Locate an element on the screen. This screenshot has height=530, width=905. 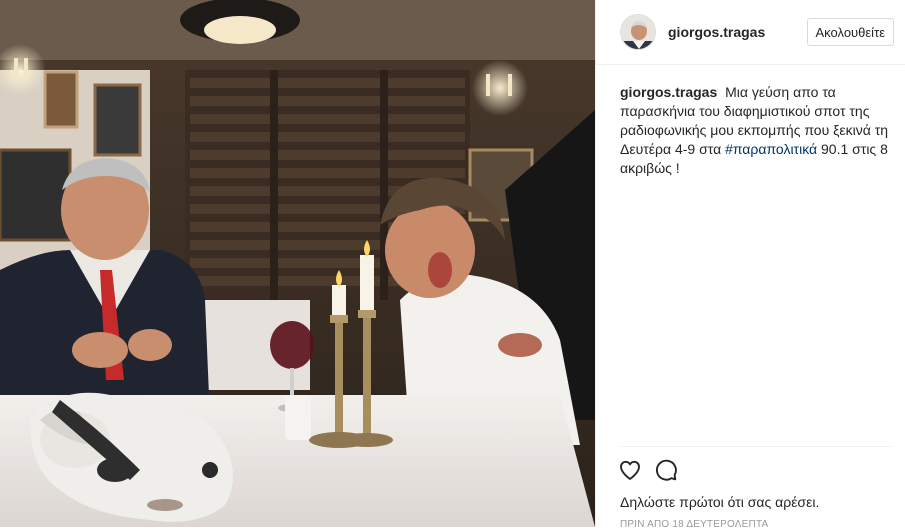
post-header: giorgos.tragas Ακολουθείτε is located at coordinates (750, 32).